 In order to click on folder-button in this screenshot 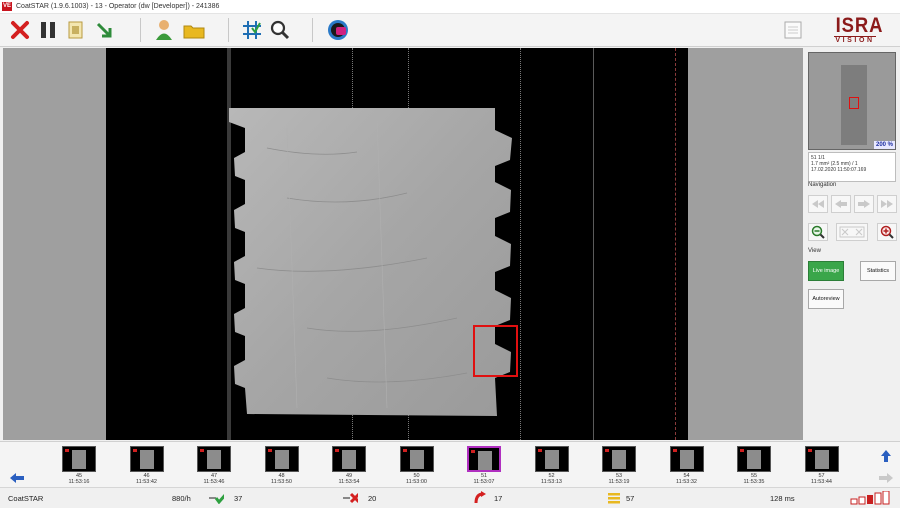, I will do `click(194, 30)`.